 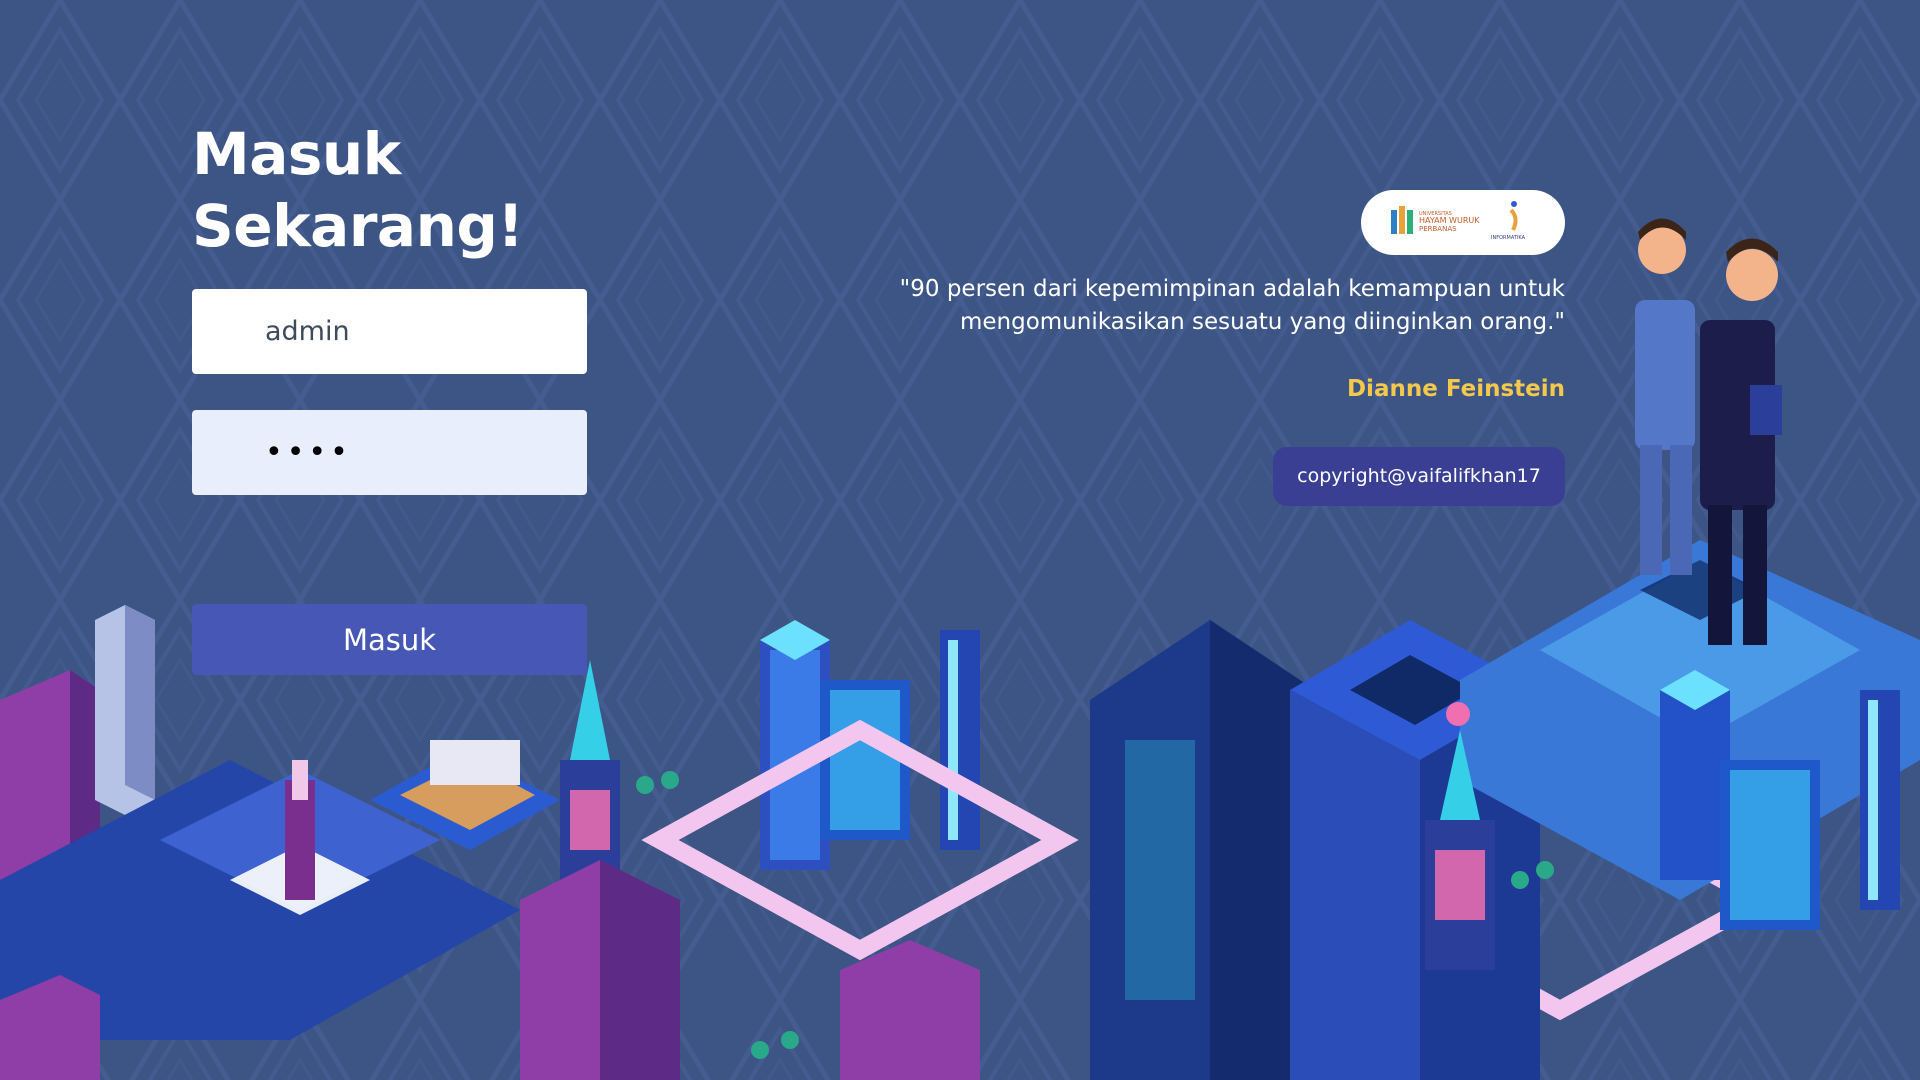 I want to click on title-line-1: Masuk, so click(x=296, y=154).